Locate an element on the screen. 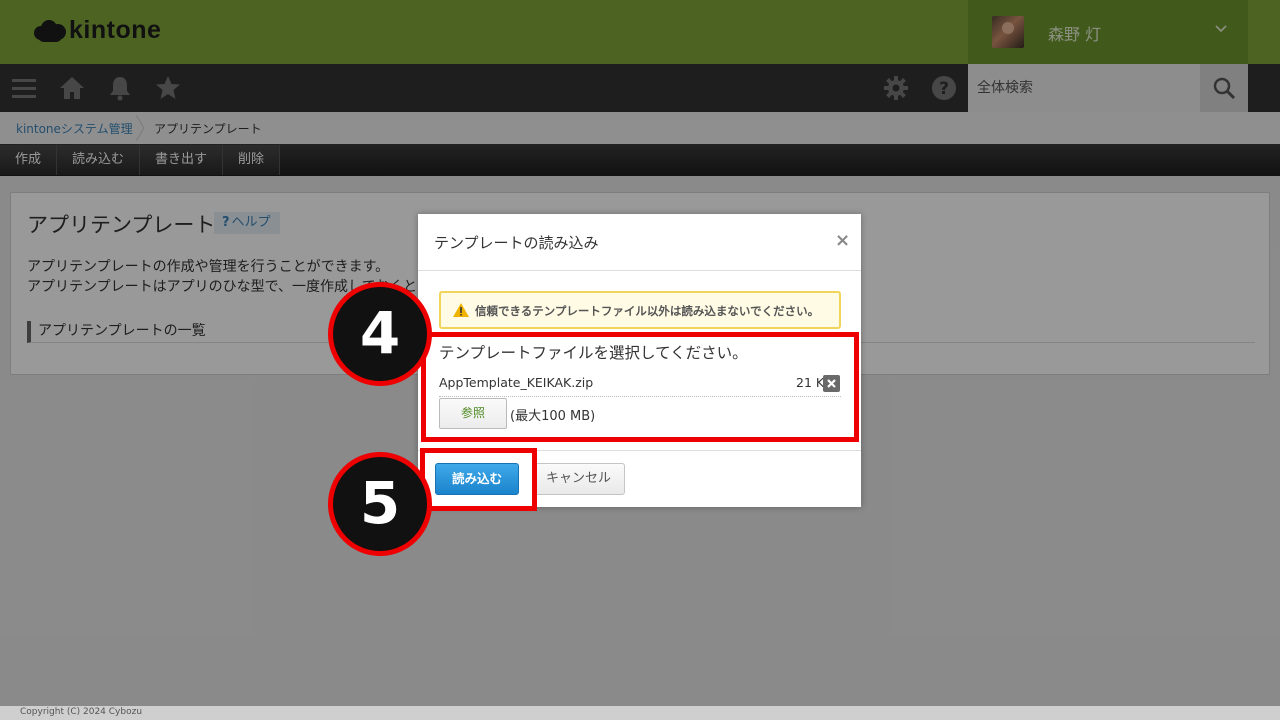  warning-message: 信頼できるテンプレートファイル以外は読み込まないでください。 is located at coordinates (640, 310).